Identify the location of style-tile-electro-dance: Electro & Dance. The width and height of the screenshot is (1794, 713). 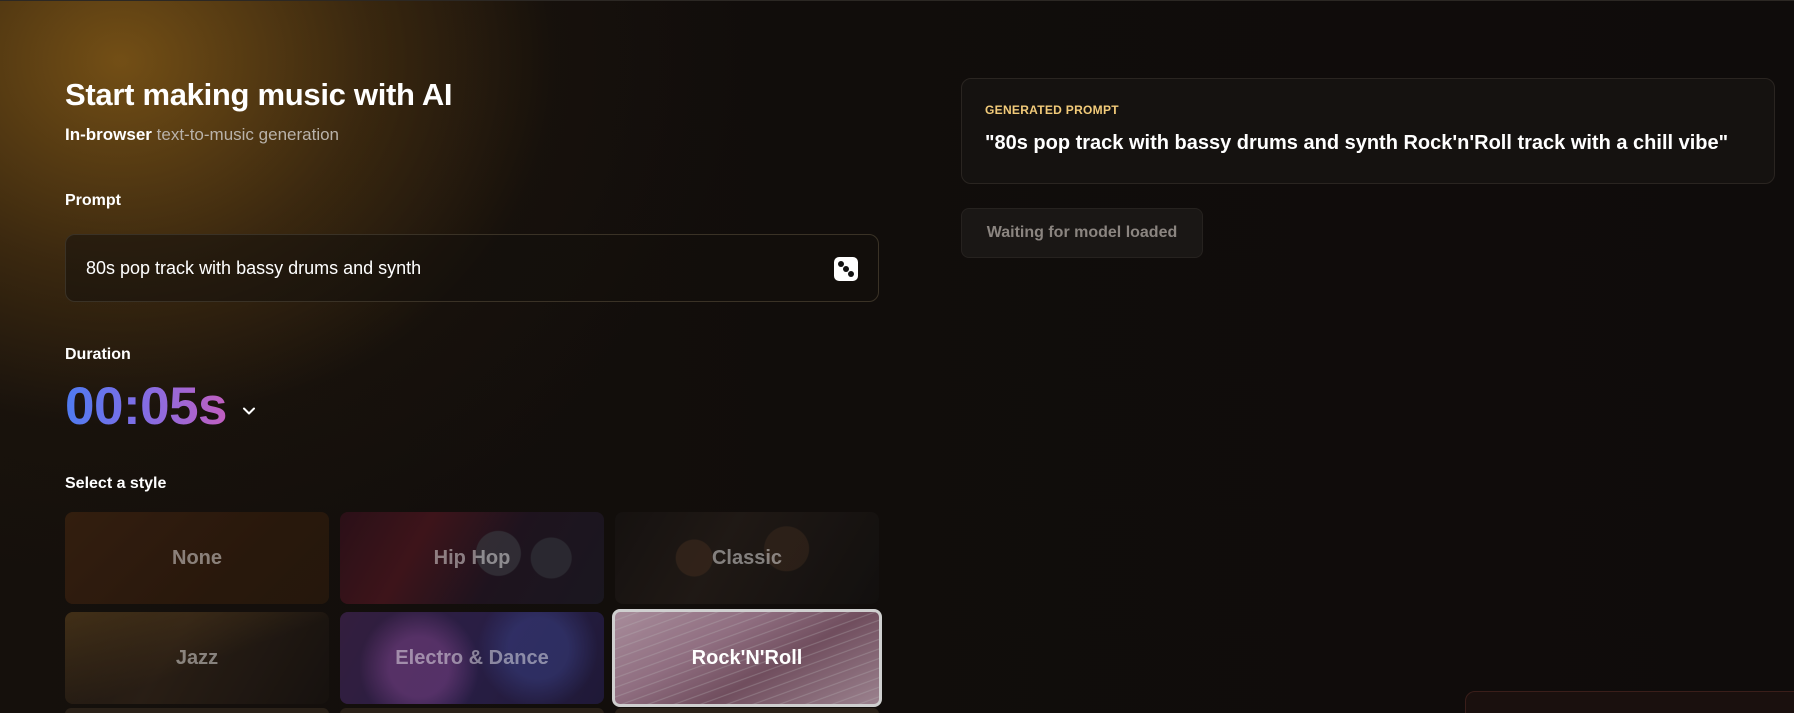
(472, 658).